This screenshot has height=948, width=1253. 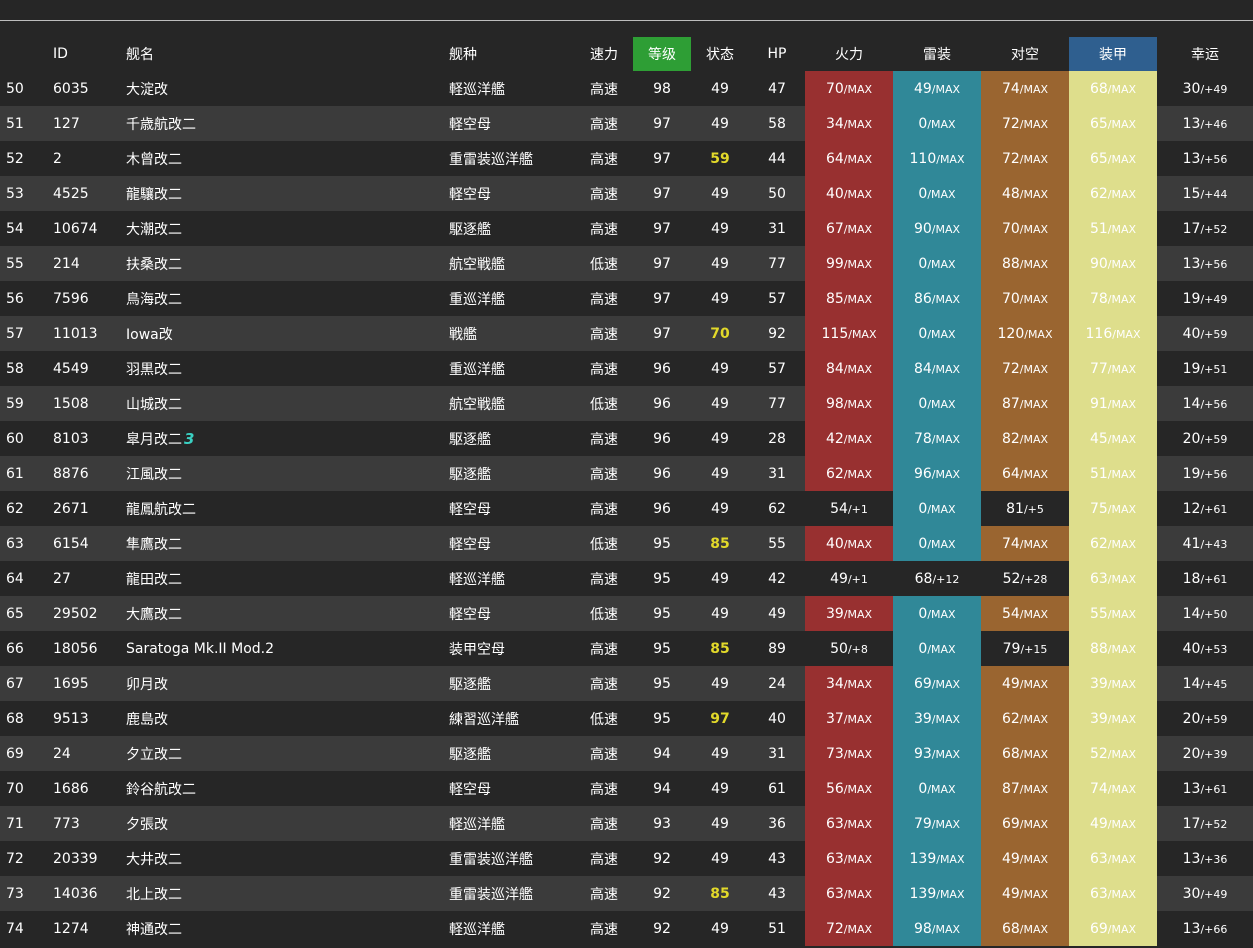 I want to click on cell-luck: 13/+46, so click(x=1205, y=123).